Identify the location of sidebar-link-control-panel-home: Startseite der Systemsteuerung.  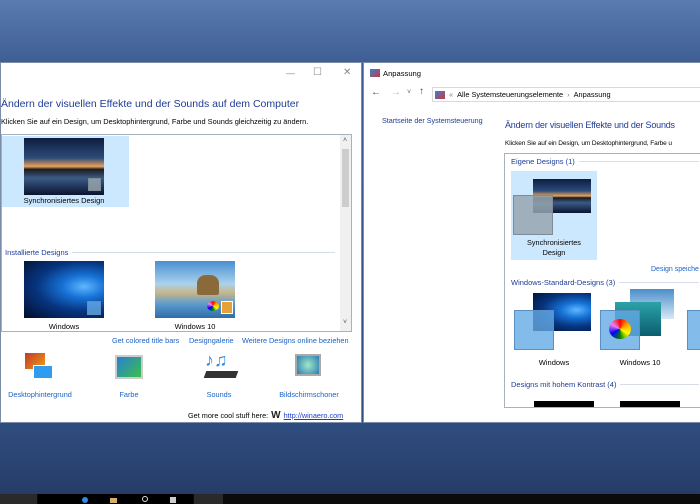
(432, 120).